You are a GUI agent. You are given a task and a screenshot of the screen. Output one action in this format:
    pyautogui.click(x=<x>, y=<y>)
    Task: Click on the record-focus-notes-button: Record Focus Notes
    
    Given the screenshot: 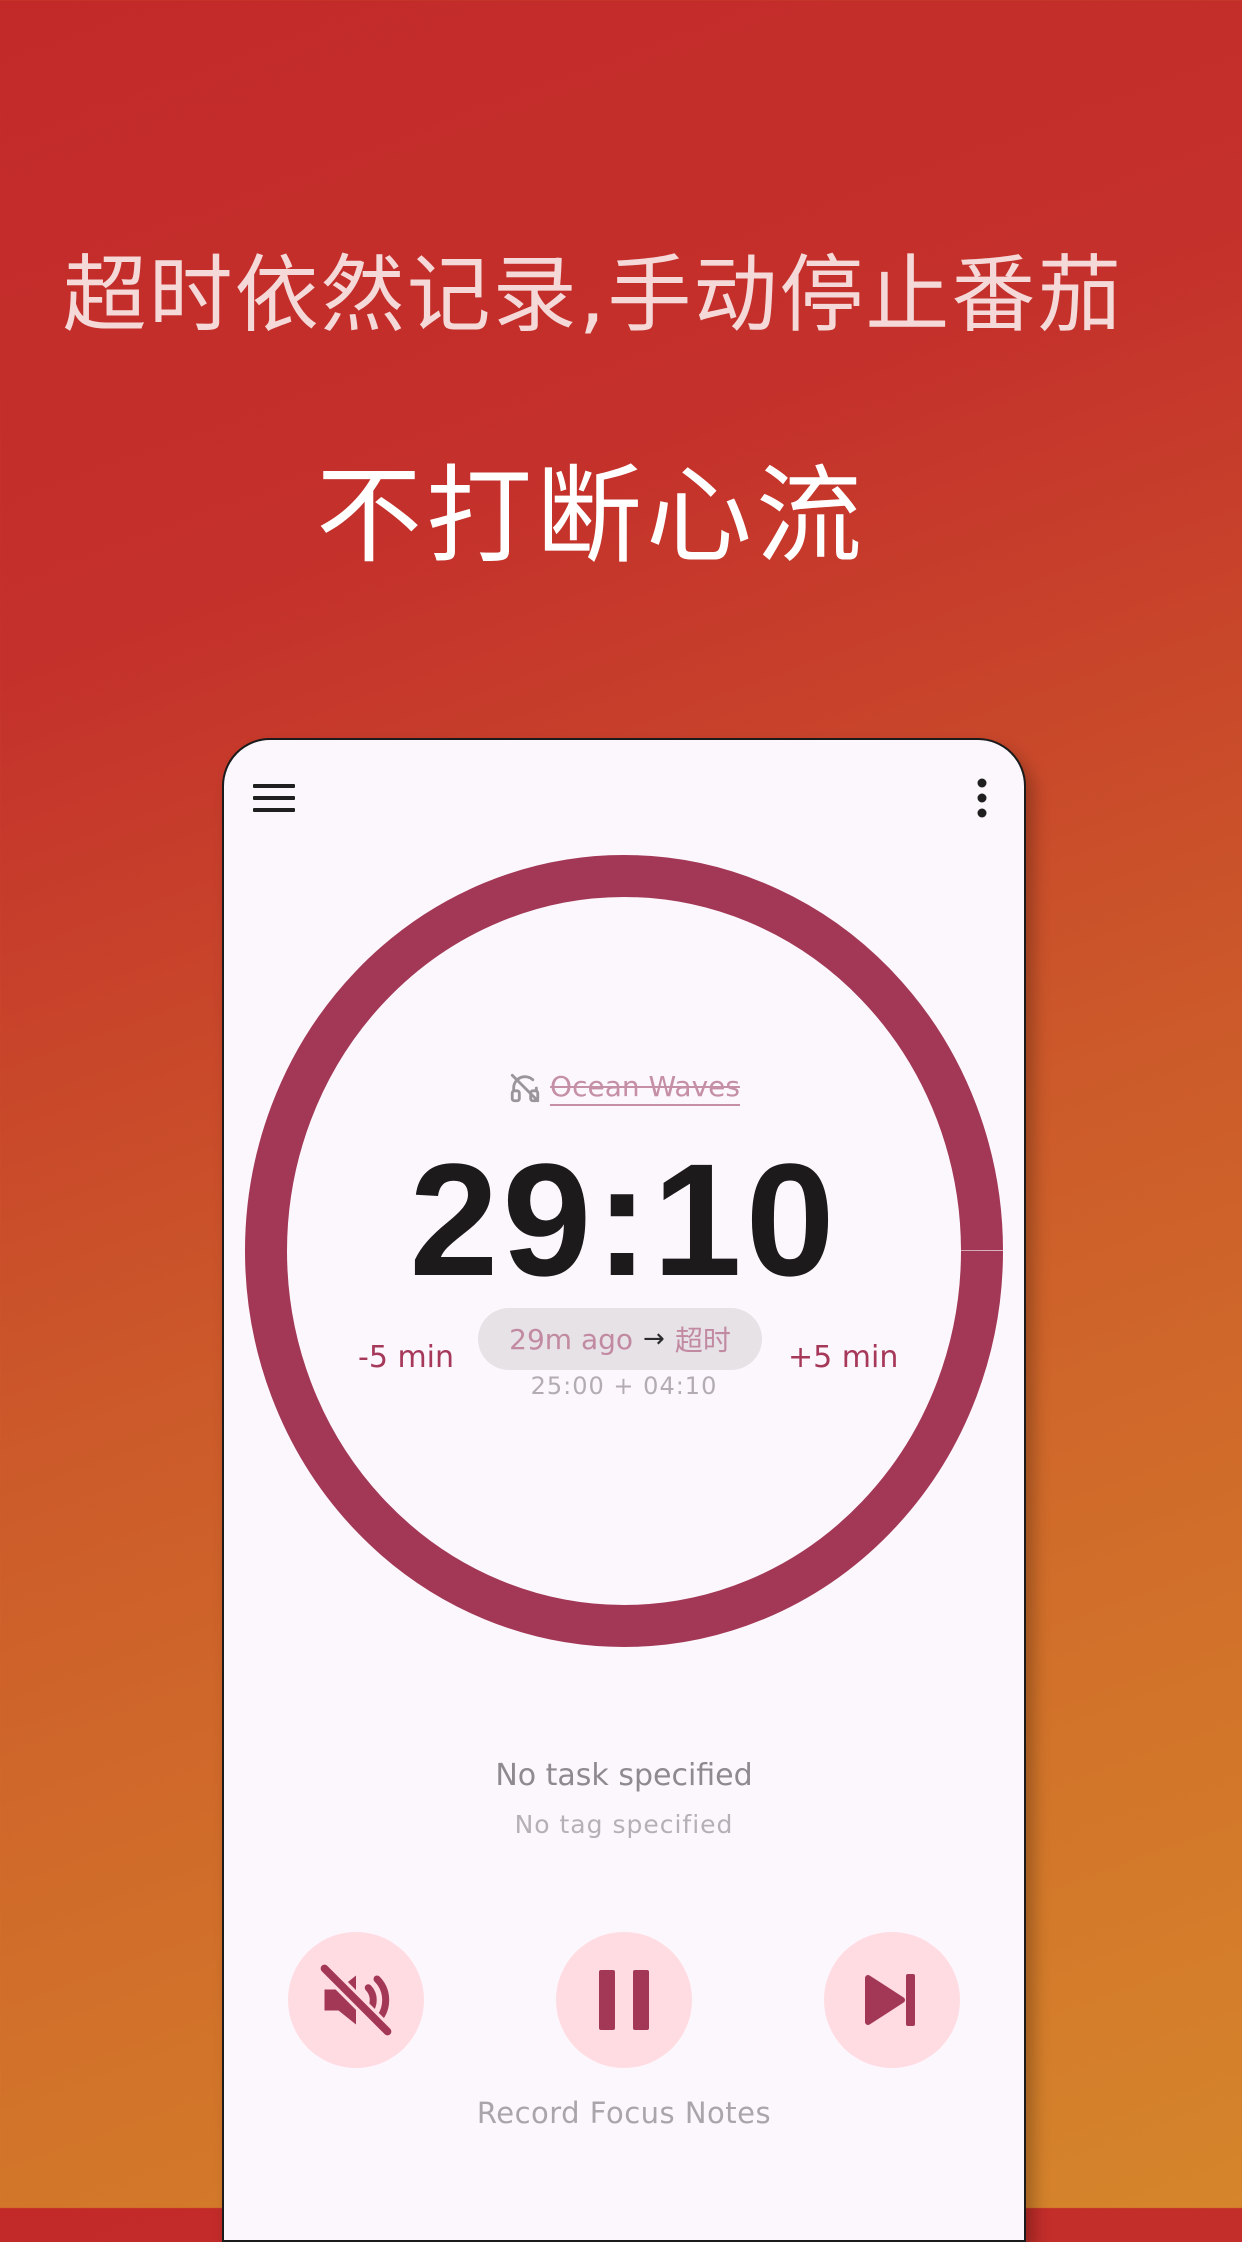 What is the action you would take?
    pyautogui.click(x=624, y=2113)
    